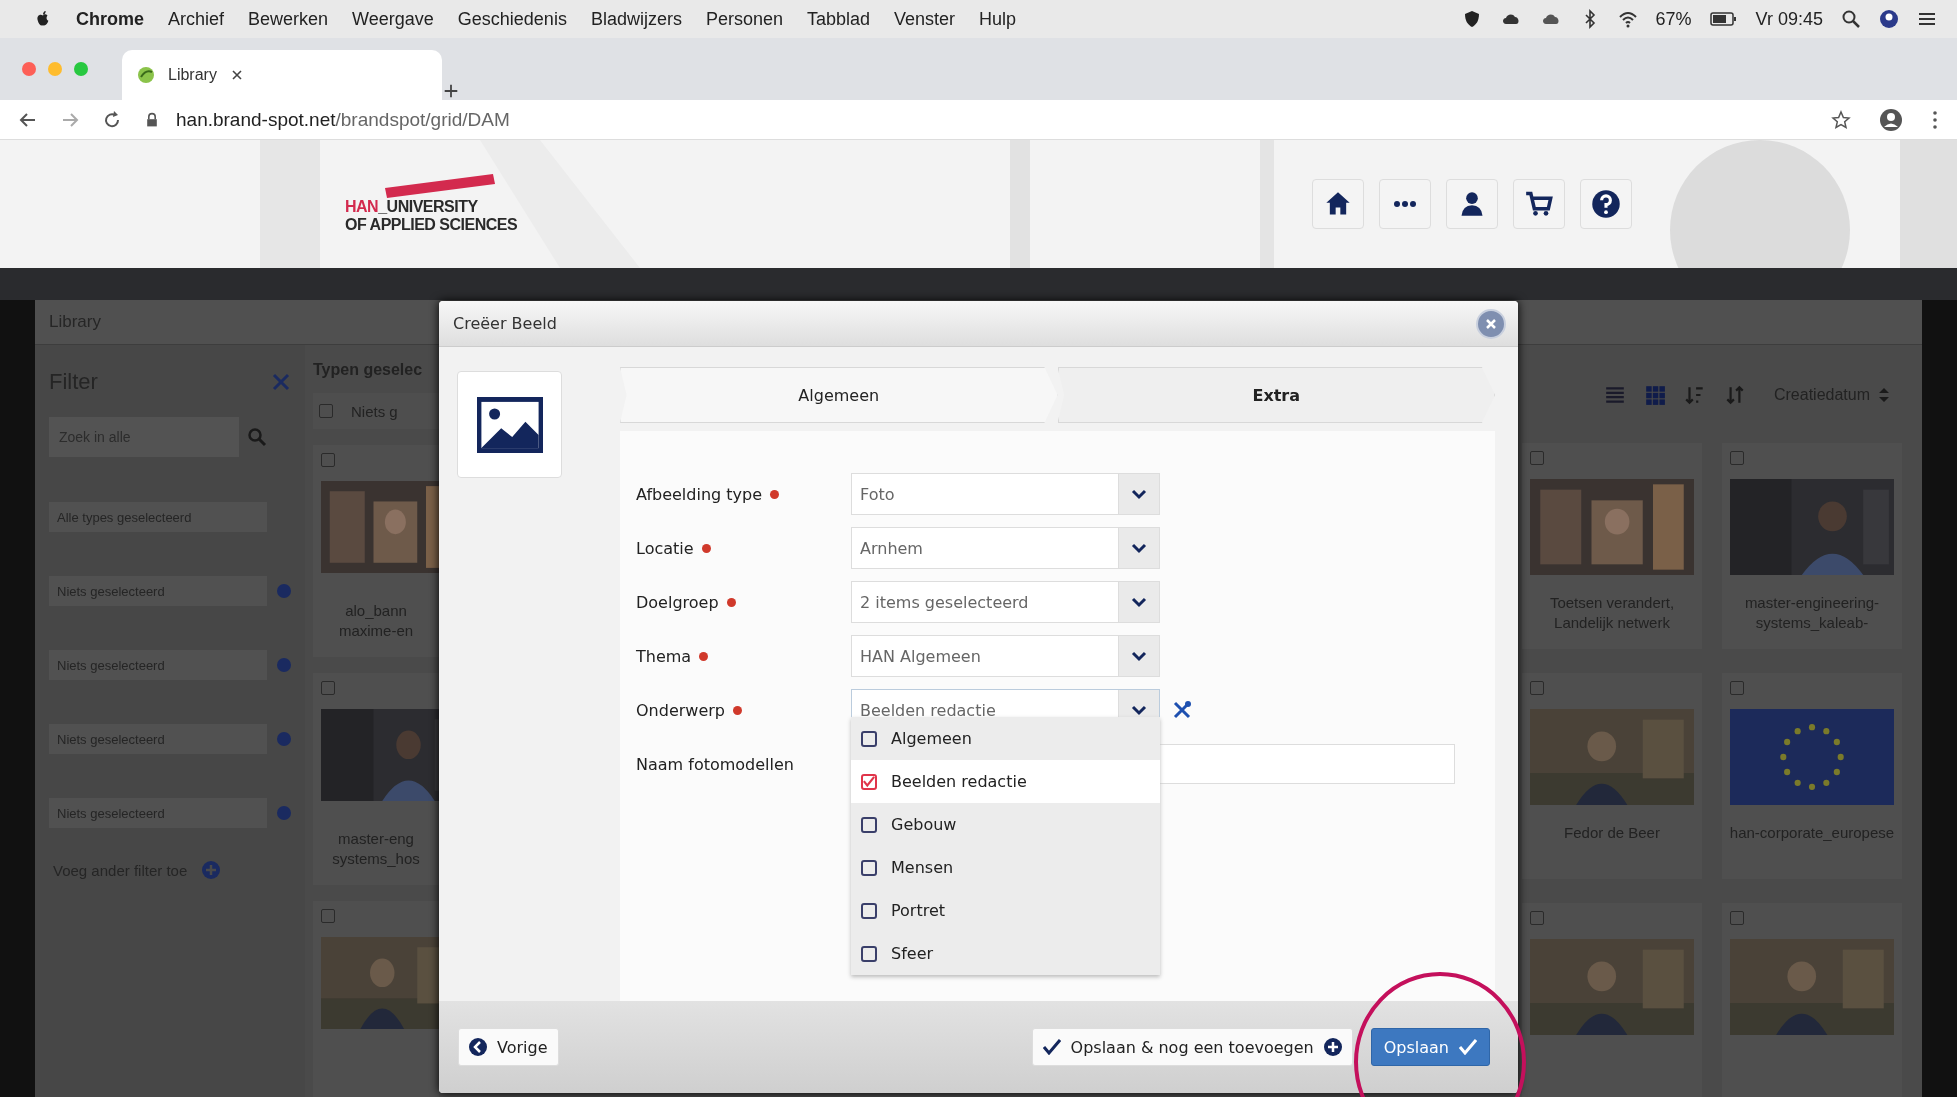 This screenshot has width=1957, height=1097. I want to click on field-label: Doelgroep, so click(677, 602).